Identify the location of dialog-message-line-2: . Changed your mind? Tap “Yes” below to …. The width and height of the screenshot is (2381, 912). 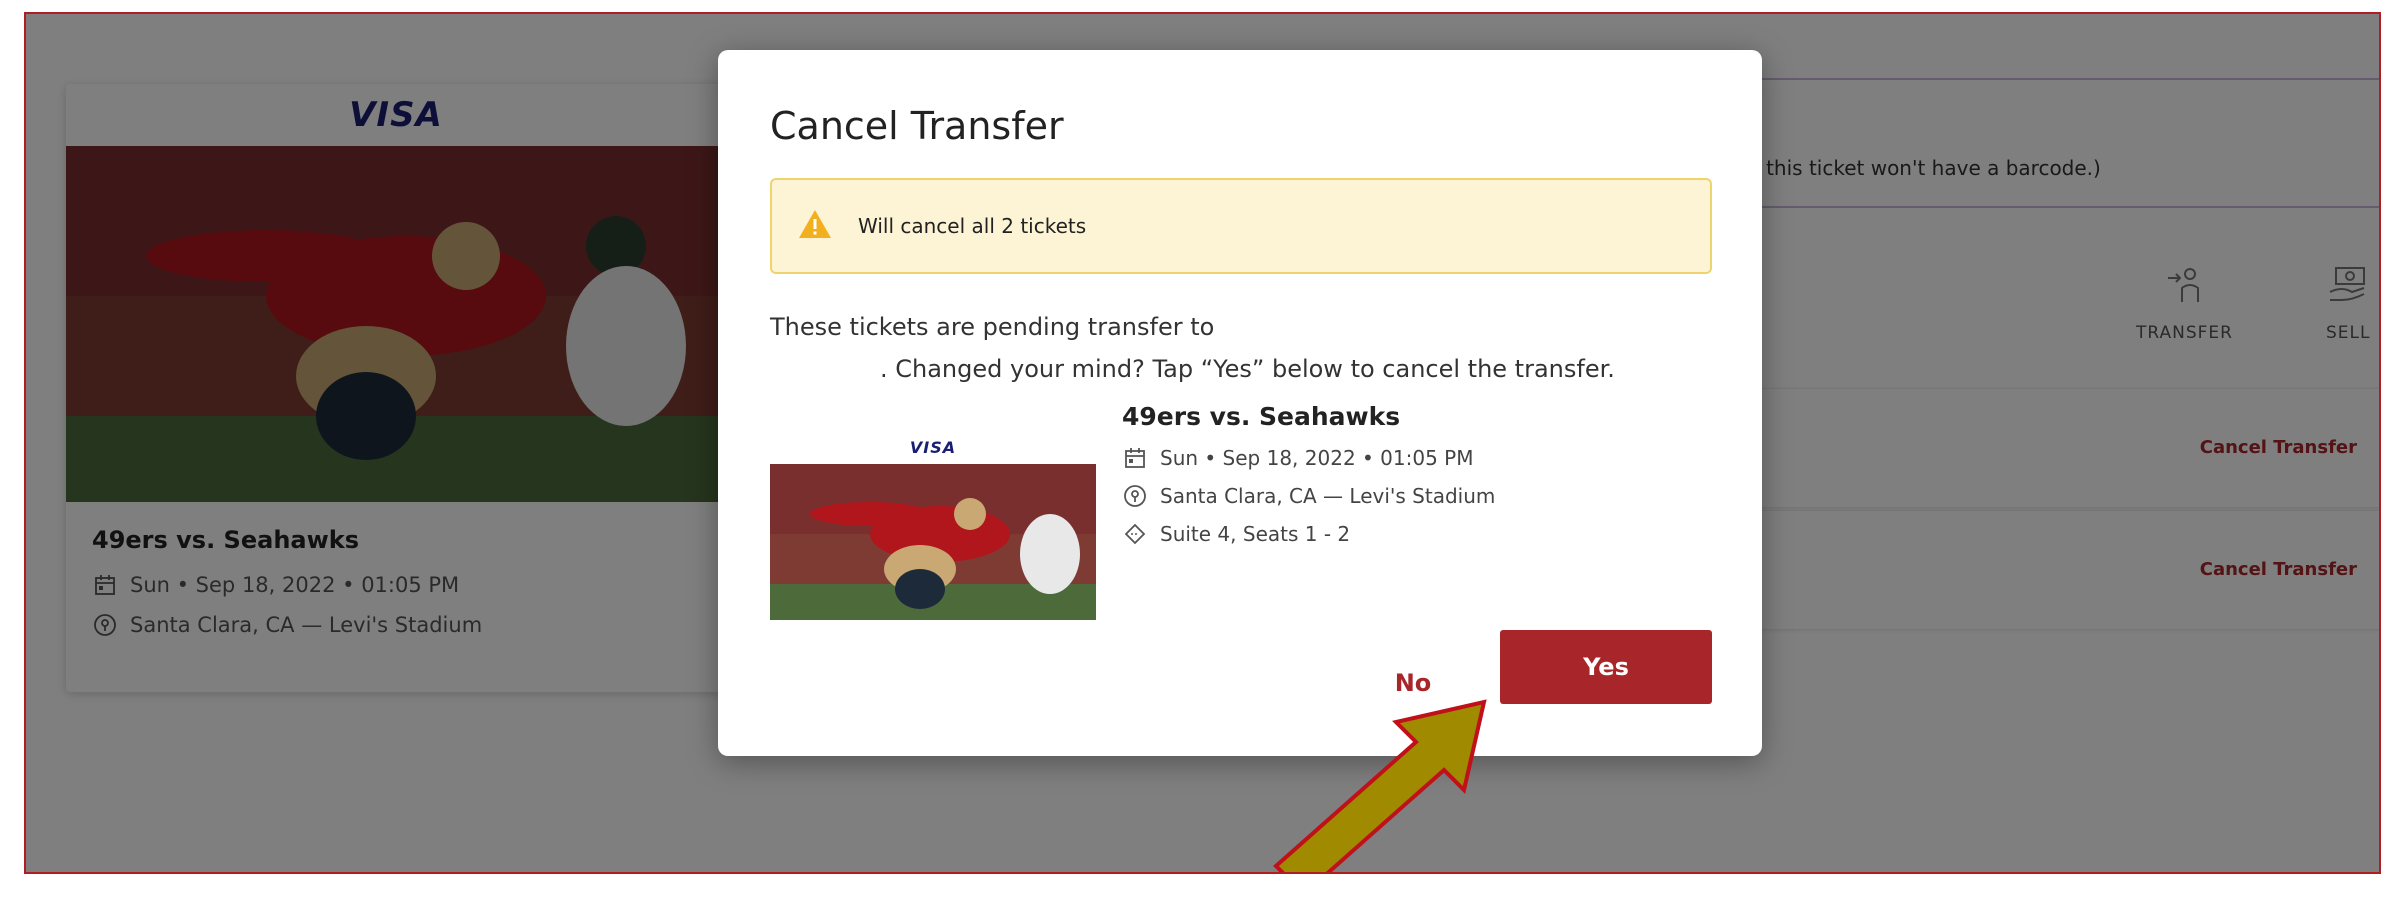
(1247, 369).